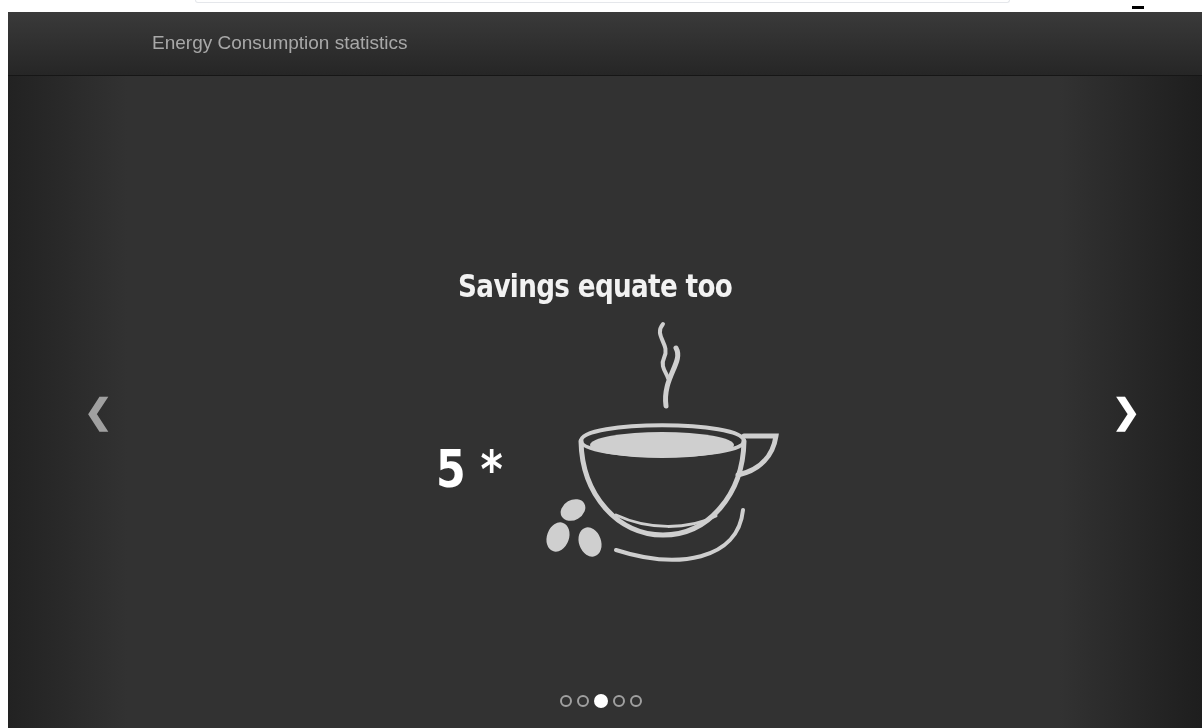 This screenshot has width=1202, height=728. I want to click on slide-title: Savings equate too, so click(595, 286).